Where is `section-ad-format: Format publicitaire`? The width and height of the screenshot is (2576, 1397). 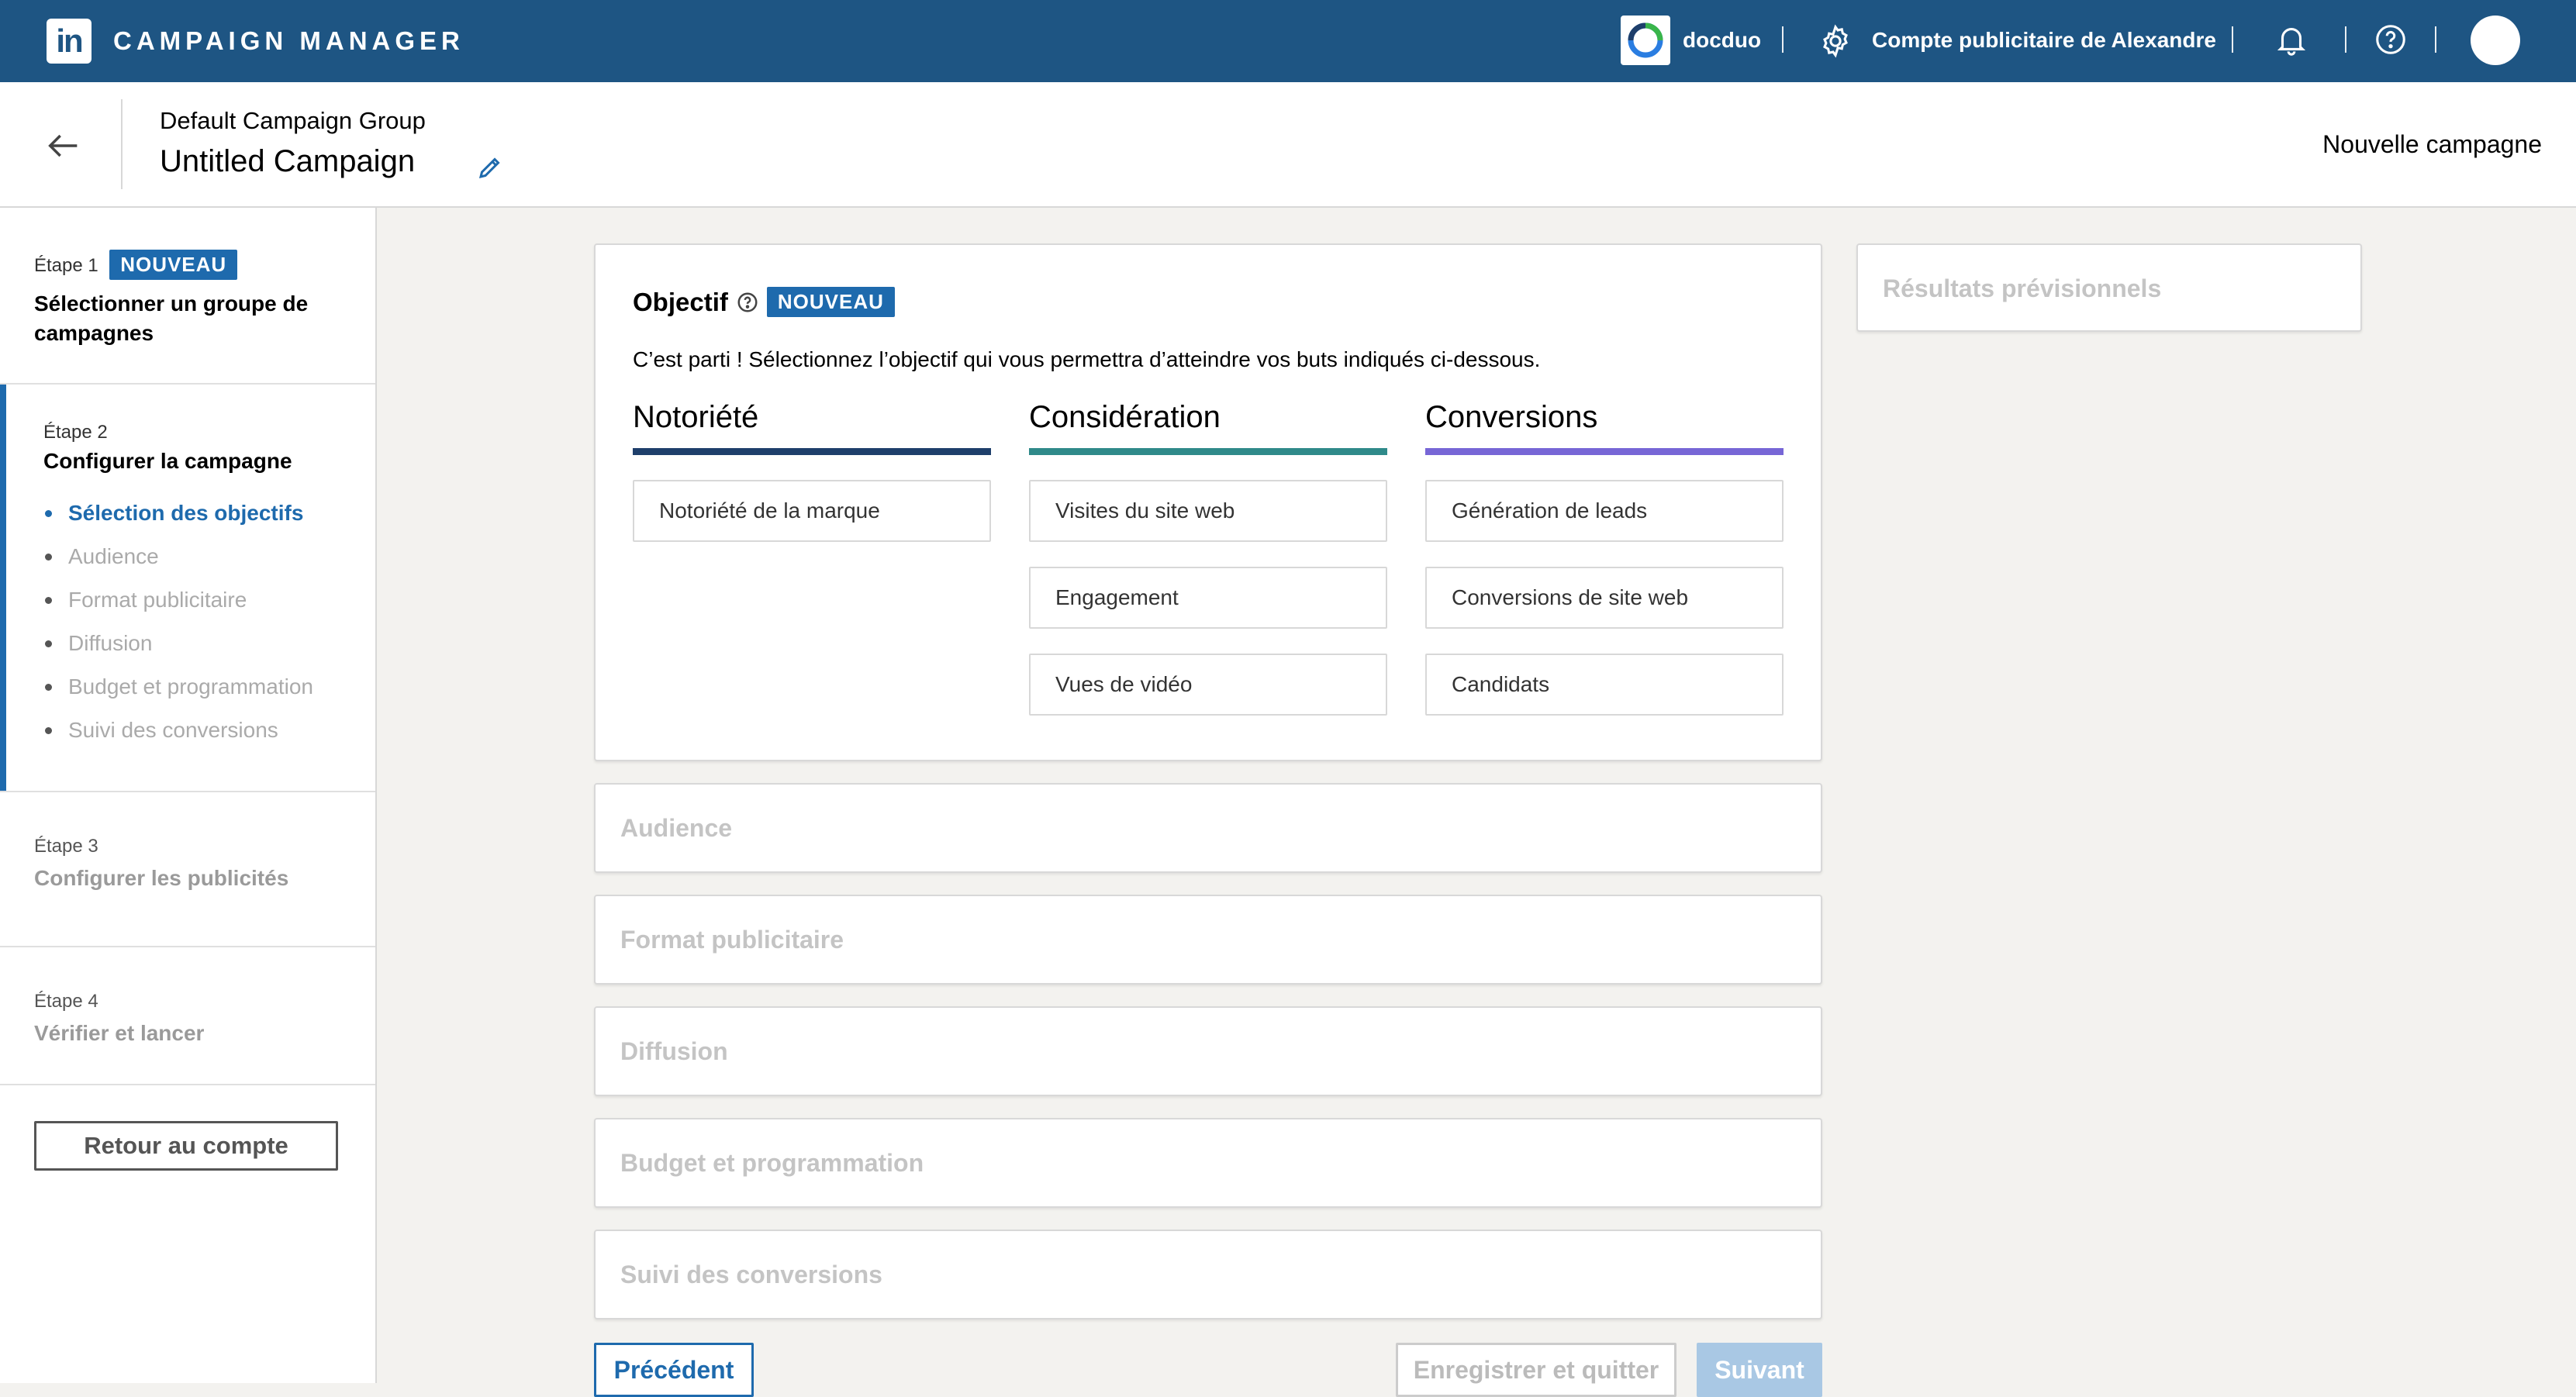 section-ad-format: Format publicitaire is located at coordinates (1208, 940).